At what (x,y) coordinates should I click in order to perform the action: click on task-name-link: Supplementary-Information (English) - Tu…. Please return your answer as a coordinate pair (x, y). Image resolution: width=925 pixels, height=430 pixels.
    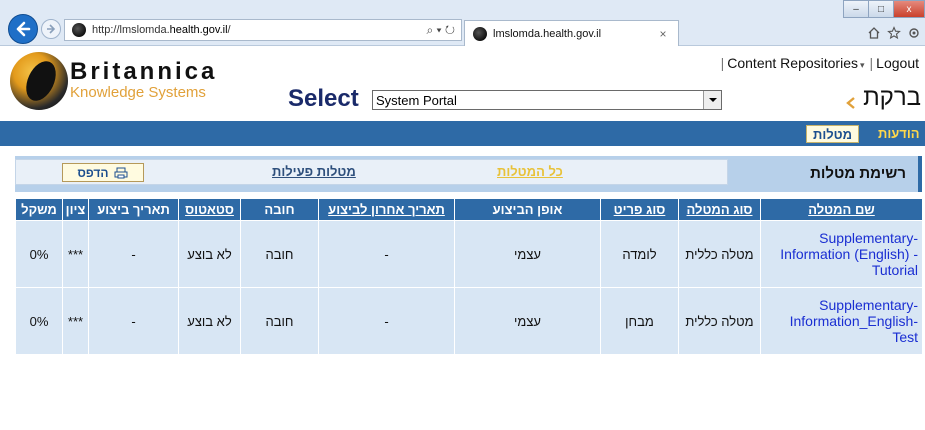
    Looking at the image, I should click on (841, 254).